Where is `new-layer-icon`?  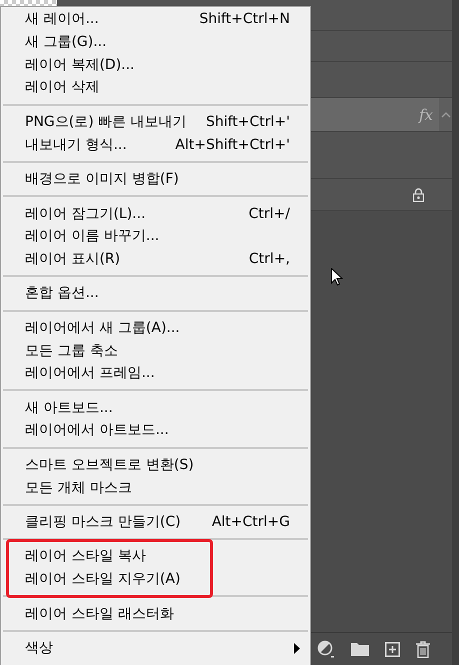
new-layer-icon is located at coordinates (392, 649).